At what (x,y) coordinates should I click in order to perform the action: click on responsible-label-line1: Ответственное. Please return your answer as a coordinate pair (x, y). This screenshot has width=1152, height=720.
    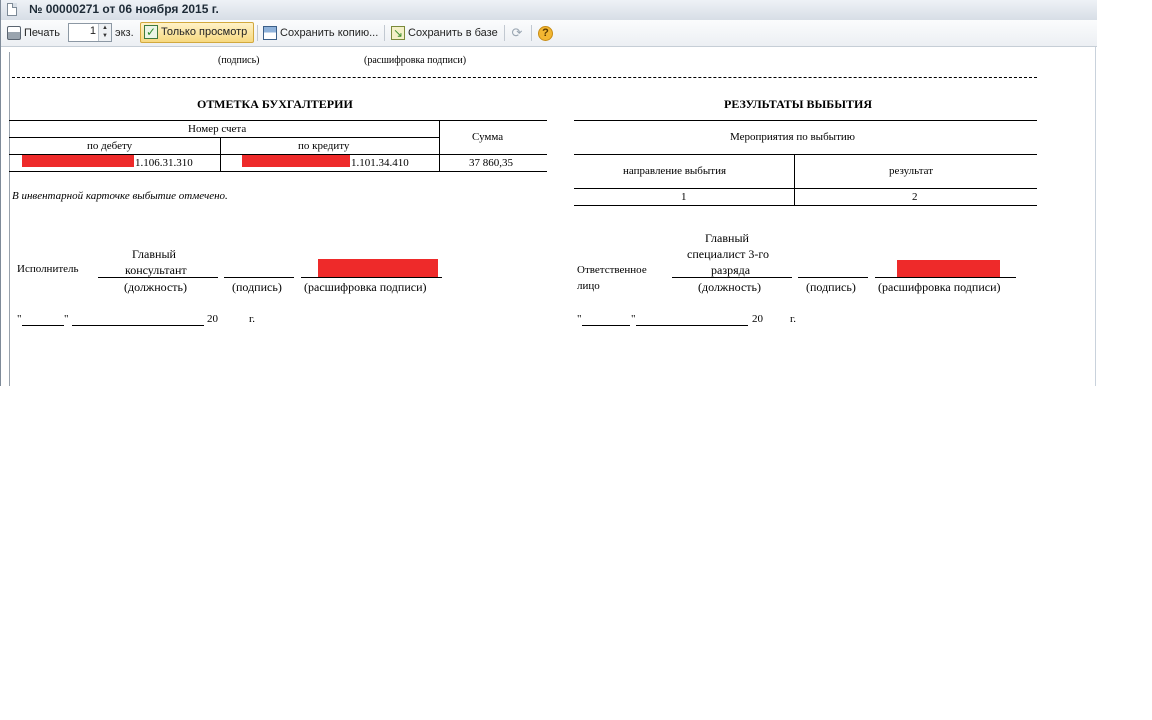
    Looking at the image, I should click on (612, 270).